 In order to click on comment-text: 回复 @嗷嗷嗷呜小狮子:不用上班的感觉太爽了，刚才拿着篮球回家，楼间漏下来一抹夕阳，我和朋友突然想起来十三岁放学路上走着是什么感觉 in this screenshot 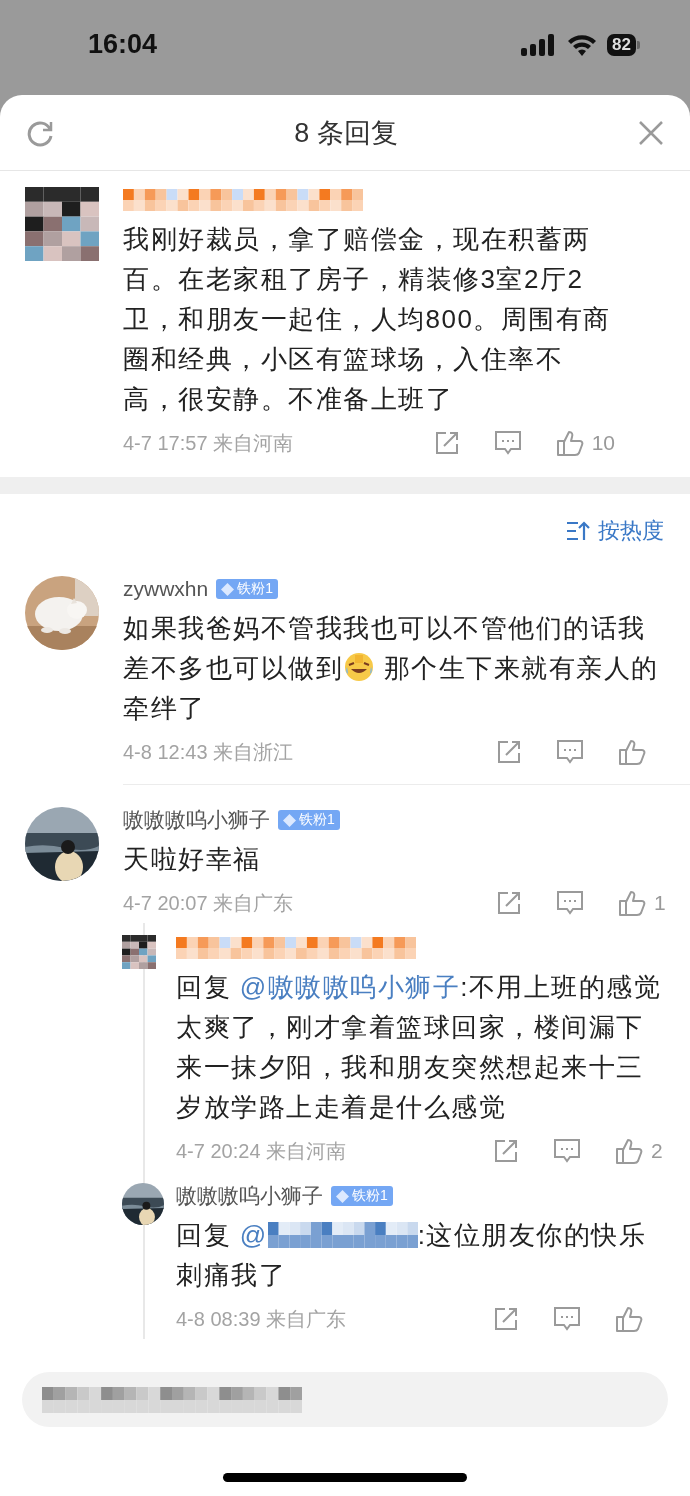, I will do `click(419, 1047)`.